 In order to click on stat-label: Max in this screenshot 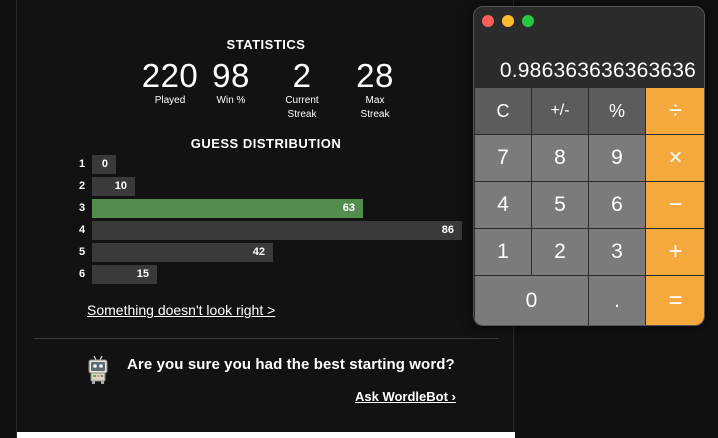, I will do `click(375, 100)`.